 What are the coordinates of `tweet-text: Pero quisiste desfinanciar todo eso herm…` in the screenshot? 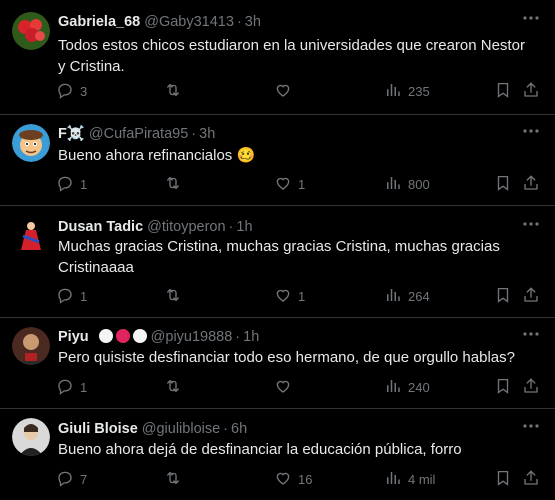 It's located at (286, 357).